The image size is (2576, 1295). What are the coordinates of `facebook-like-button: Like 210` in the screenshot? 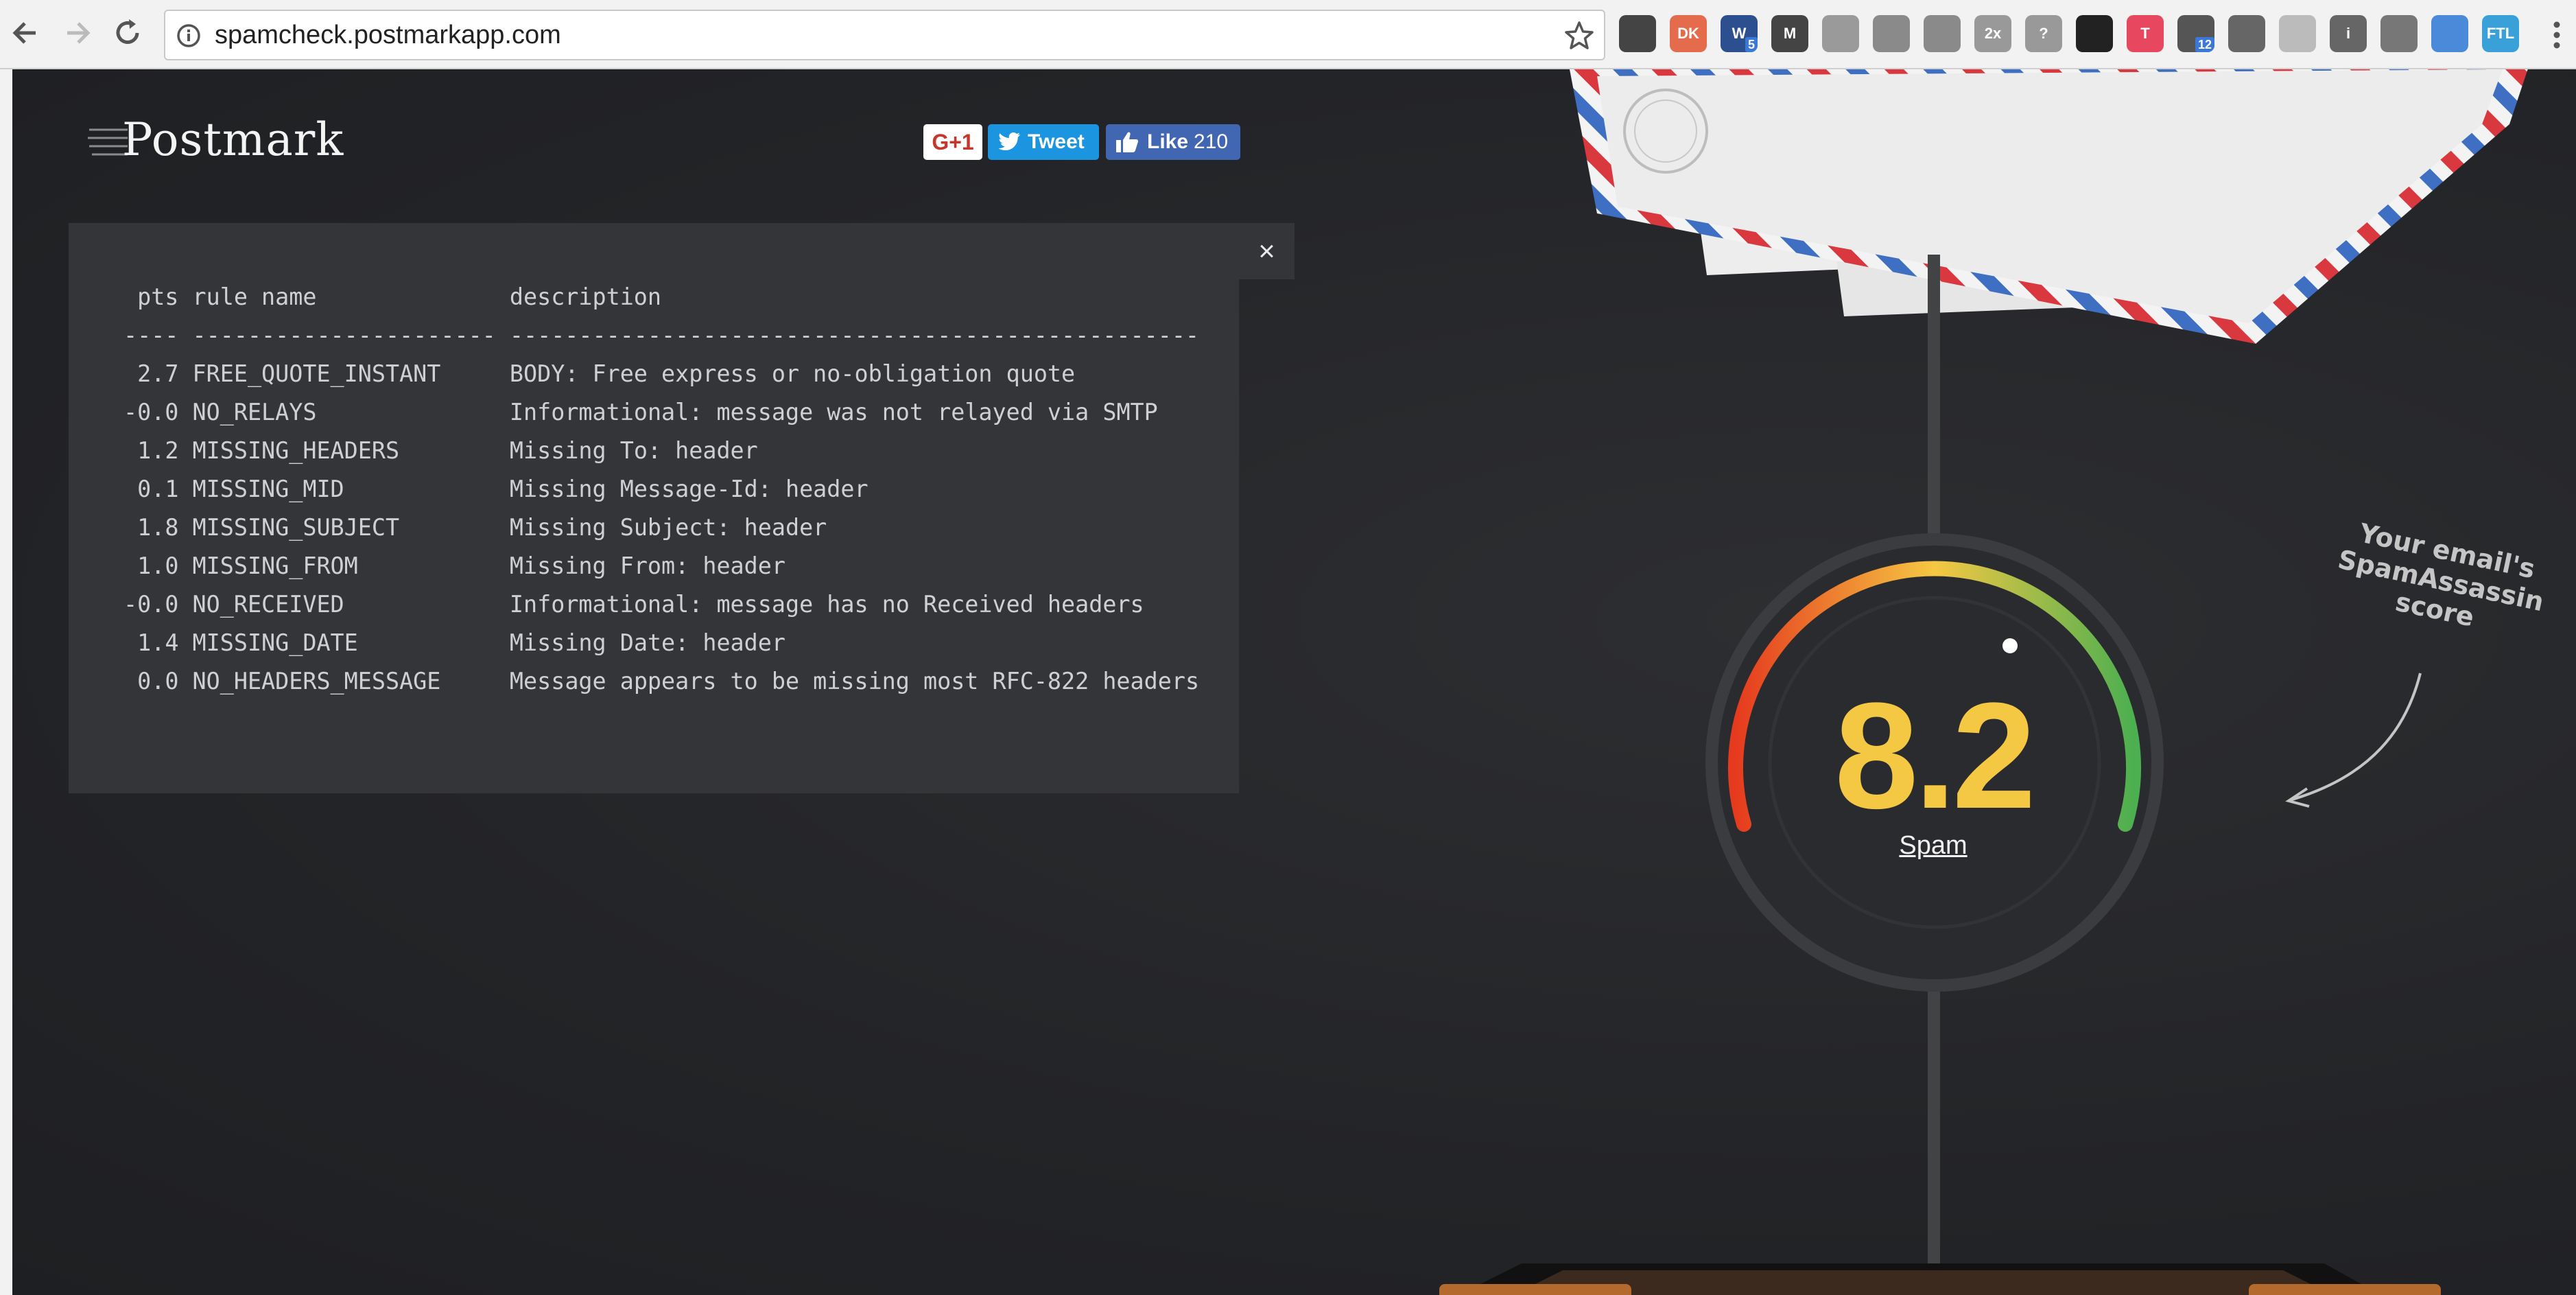 It's located at (1173, 142).